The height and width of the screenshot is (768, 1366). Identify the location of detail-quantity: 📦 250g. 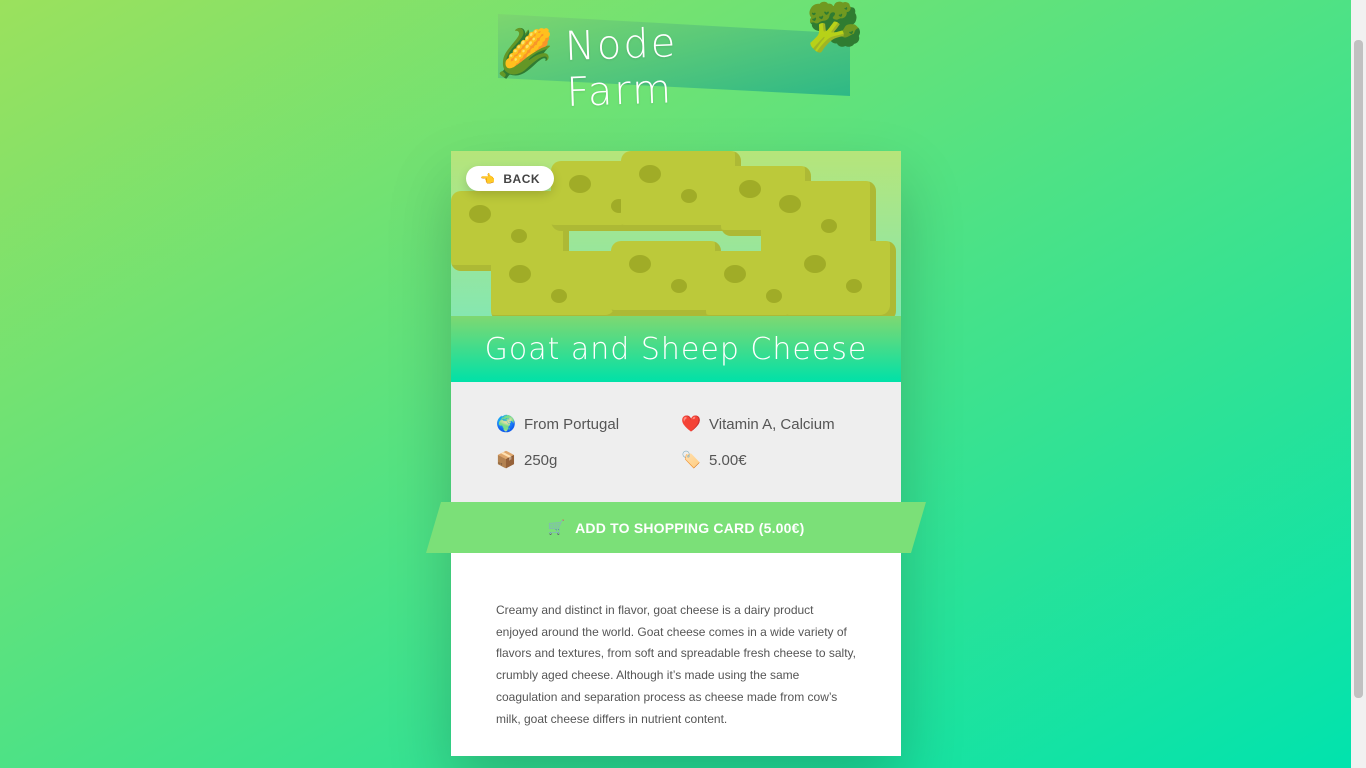
(526, 460).